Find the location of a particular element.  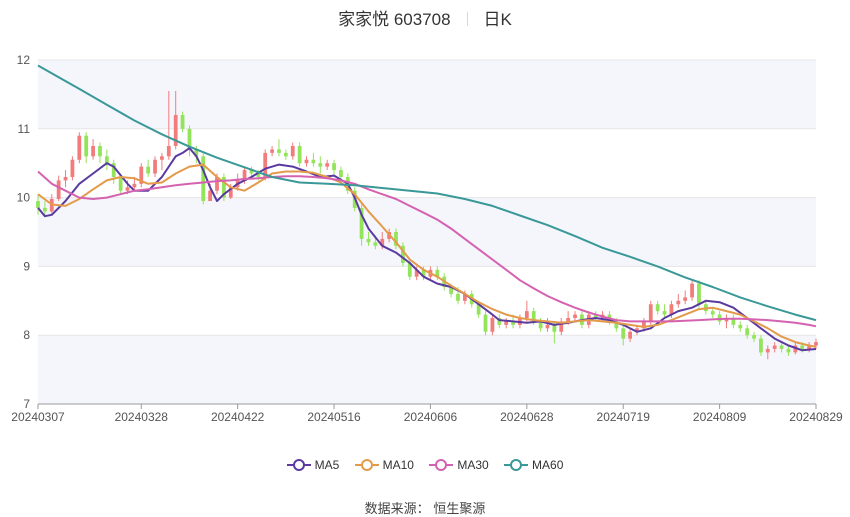

legend-item-ma5: MA5 is located at coordinates (313, 465).